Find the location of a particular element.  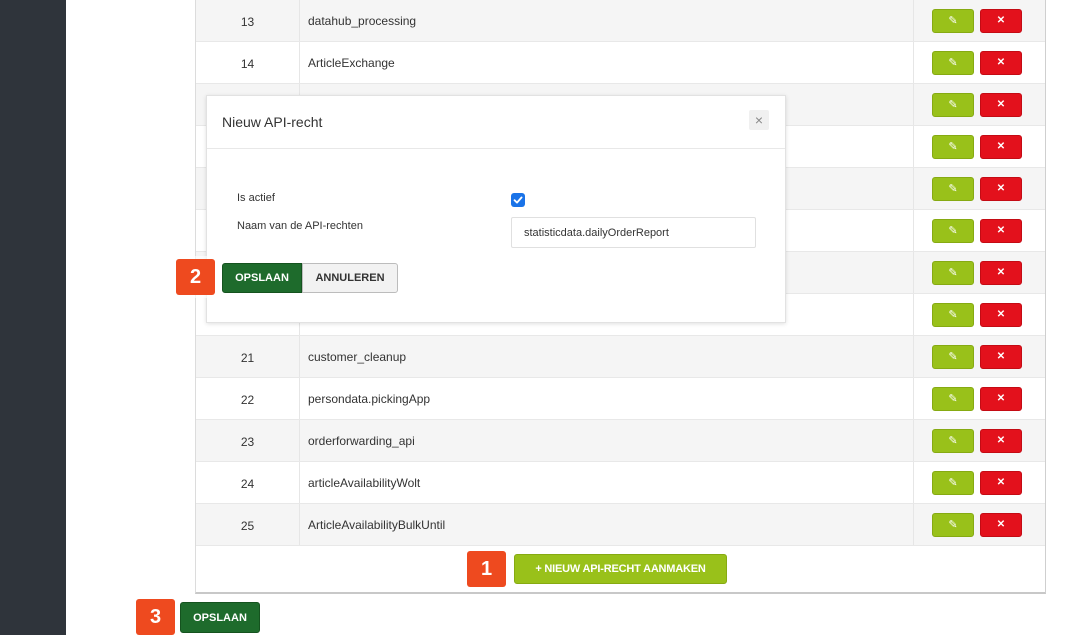

table-row: 13 datahub_processing ✎ ✕ is located at coordinates (620, 21).